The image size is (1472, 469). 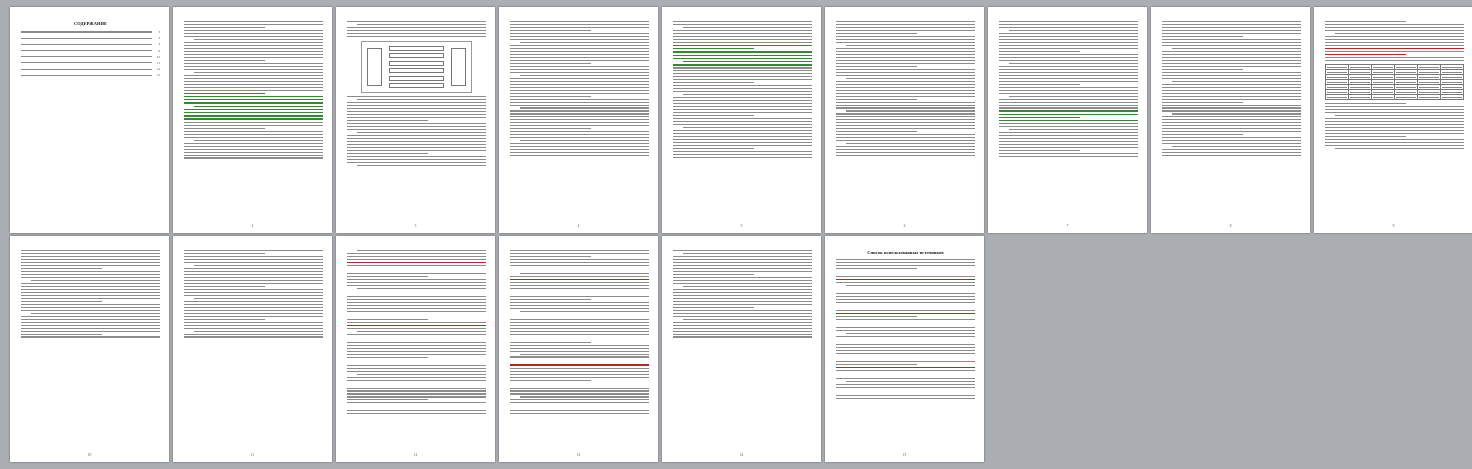 I want to click on page-thumbnail: СОДЕРЖАНИЕ 3 3 4 6 10 11 14 15, so click(x=89, y=120).